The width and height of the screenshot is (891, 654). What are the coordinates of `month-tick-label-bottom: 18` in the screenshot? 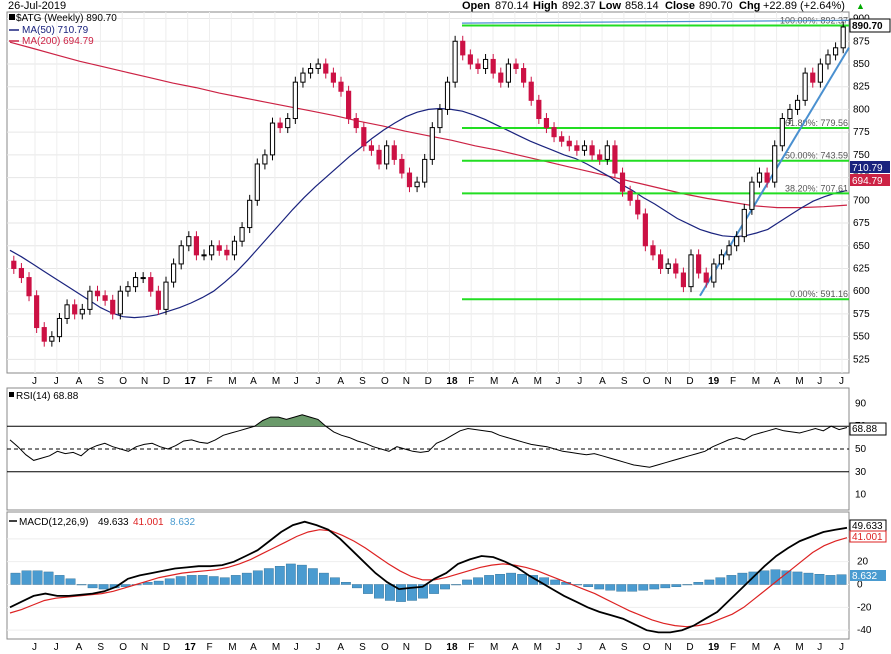 It's located at (452, 647).